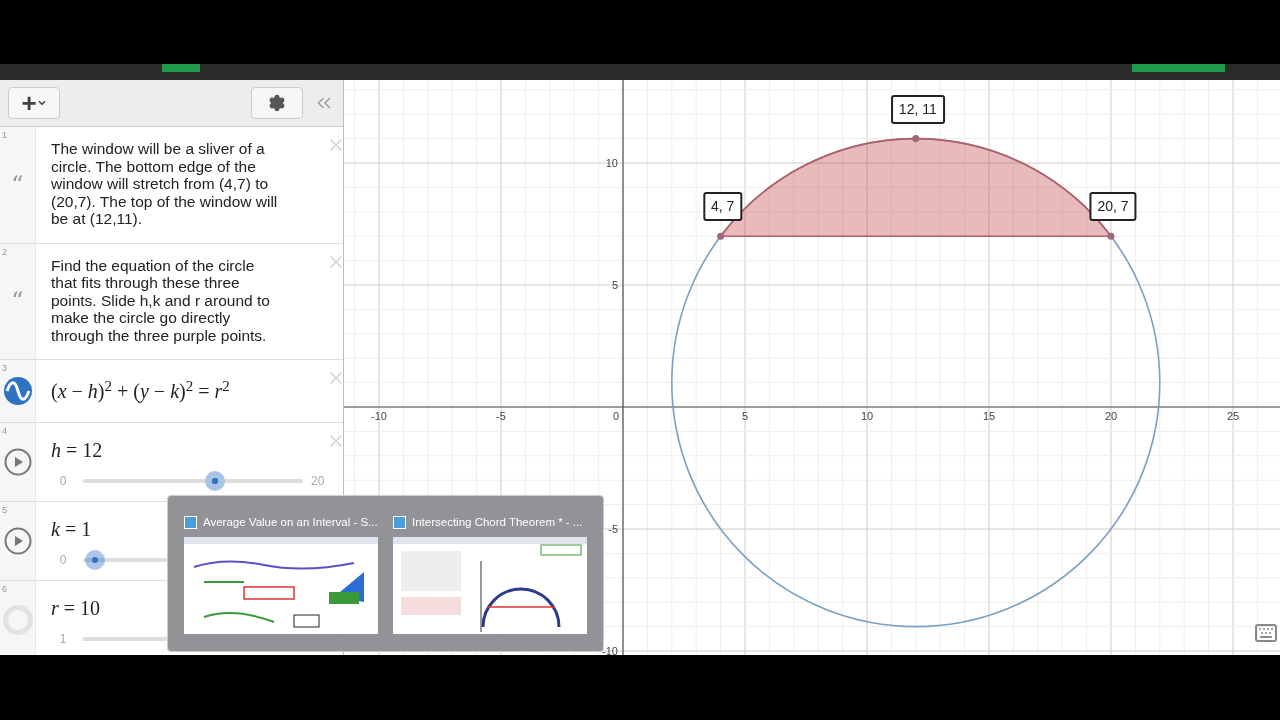 This screenshot has height=720, width=1280. What do you see at coordinates (76, 608) in the screenshot?
I see `math-expression: r = 10` at bounding box center [76, 608].